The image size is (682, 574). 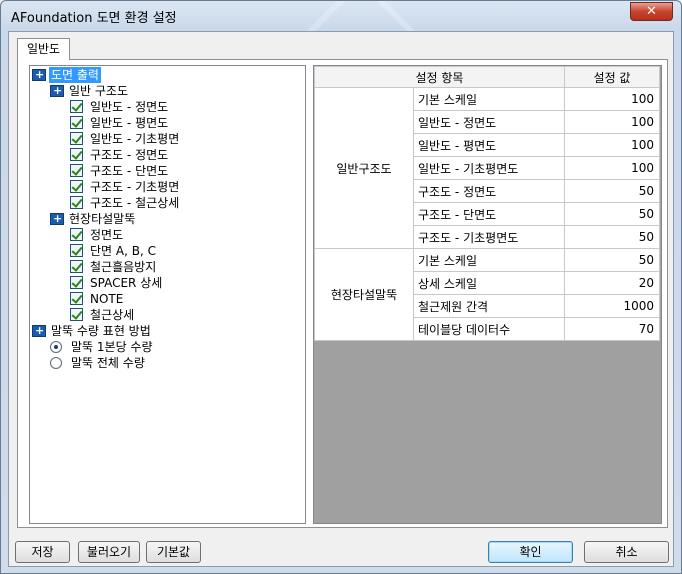 I want to click on tree-item-0-1-label: 일반도 - 평면도, so click(x=129, y=123).